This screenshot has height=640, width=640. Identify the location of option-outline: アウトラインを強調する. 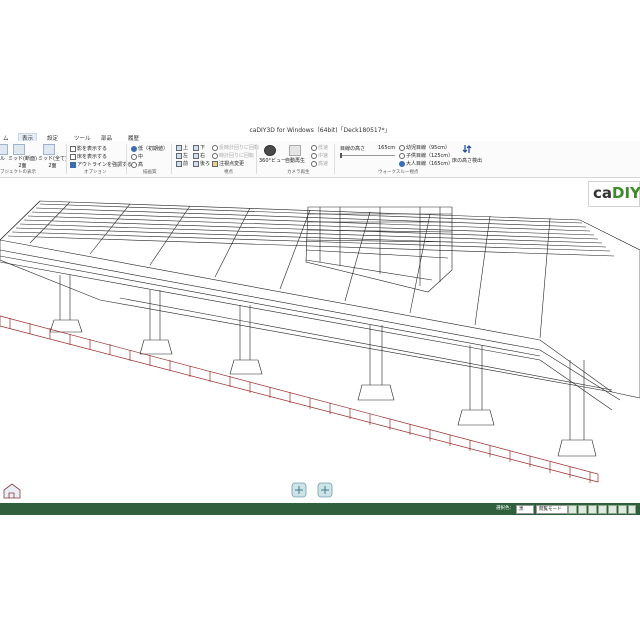
(101, 164).